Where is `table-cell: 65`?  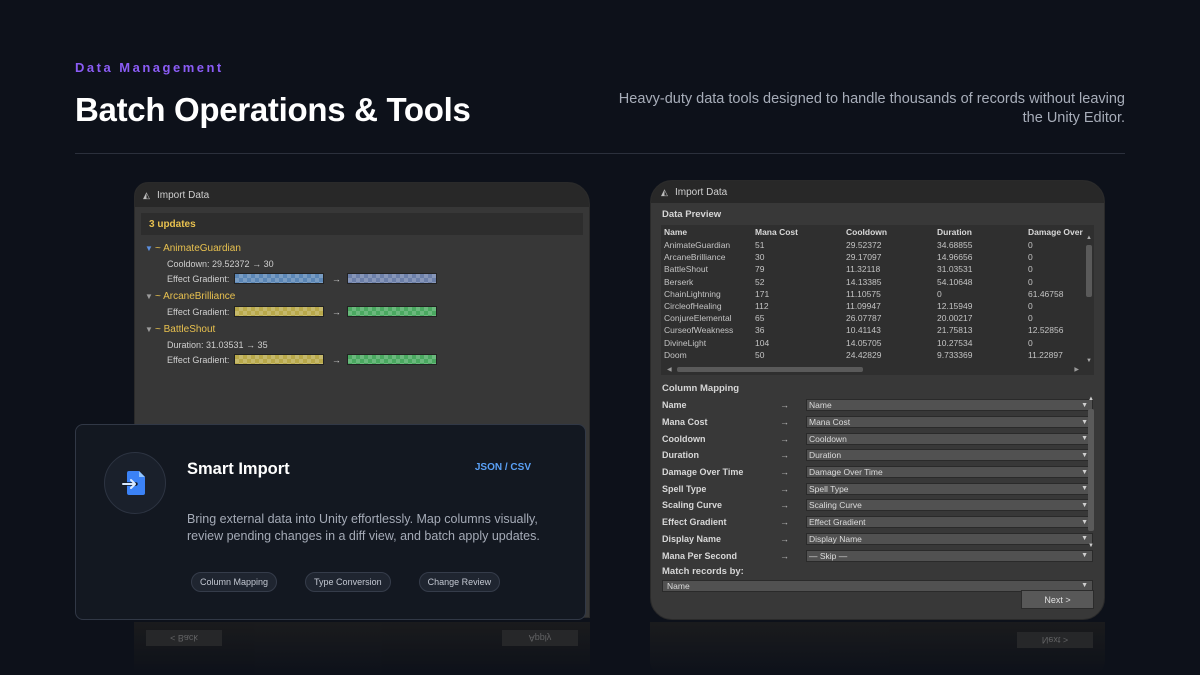 table-cell: 65 is located at coordinates (760, 318).